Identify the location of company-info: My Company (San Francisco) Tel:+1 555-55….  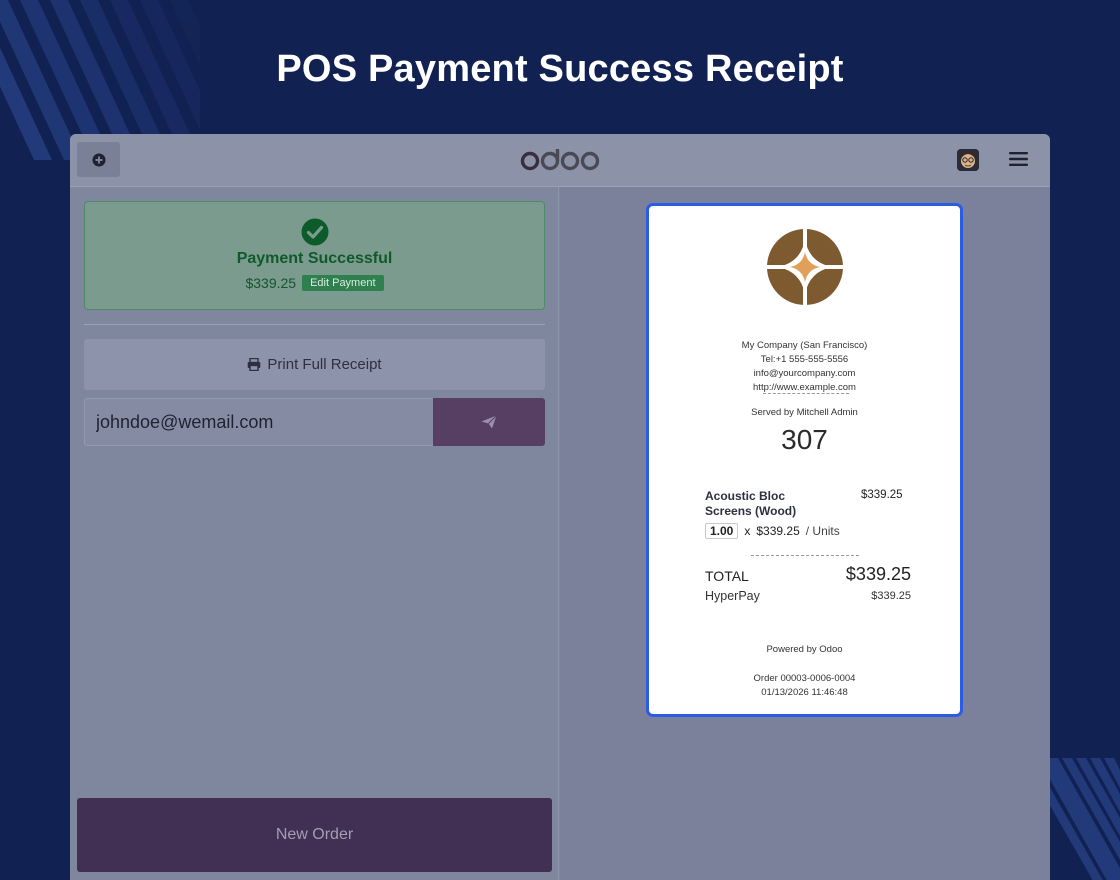
(804, 367).